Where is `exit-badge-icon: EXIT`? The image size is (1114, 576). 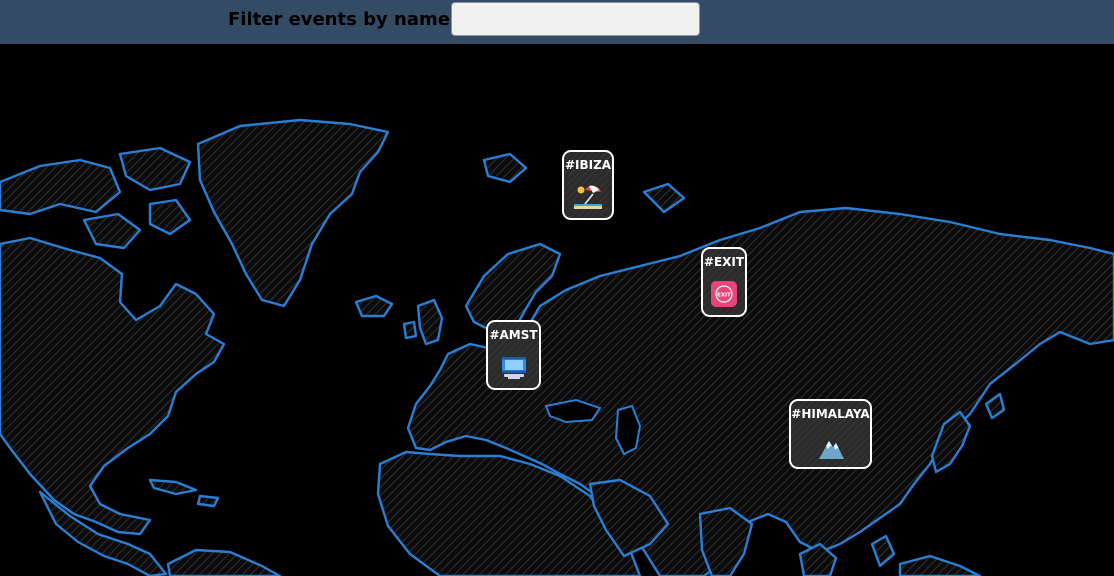
exit-badge-icon: EXIT is located at coordinates (724, 294).